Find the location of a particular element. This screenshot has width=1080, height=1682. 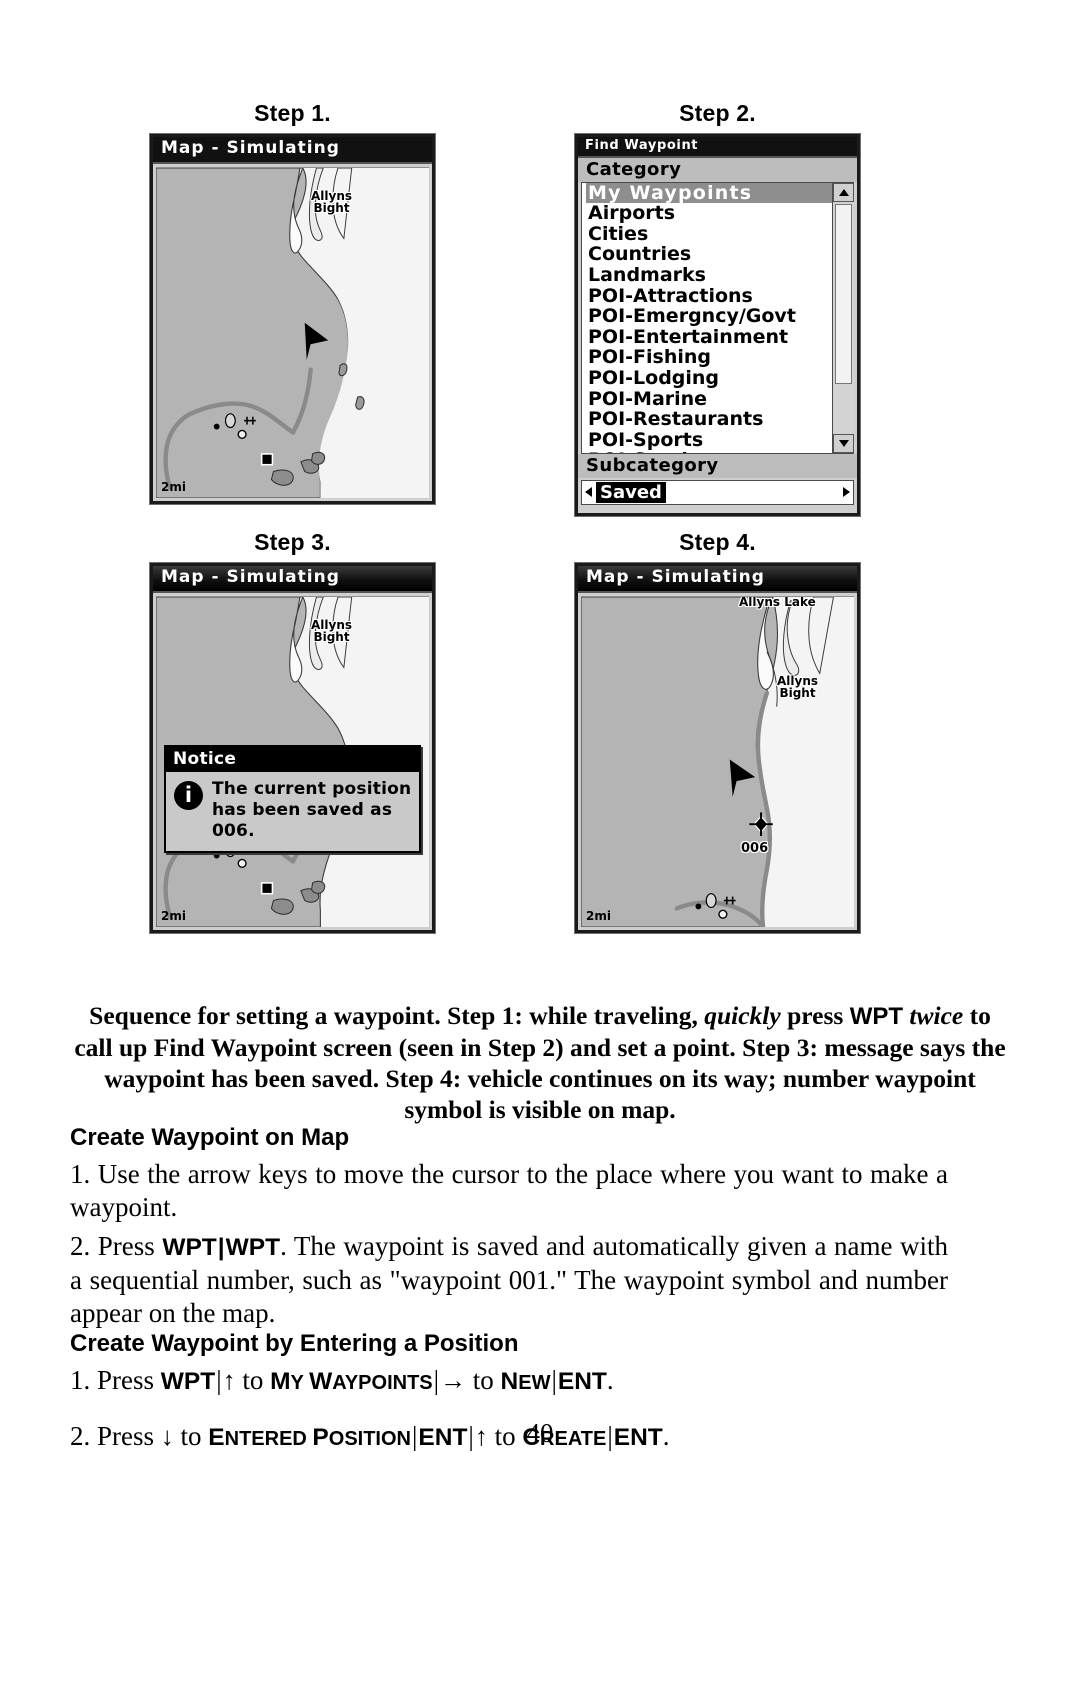

map-label-allyns-bight-4: Allyns Bight is located at coordinates (798, 687).